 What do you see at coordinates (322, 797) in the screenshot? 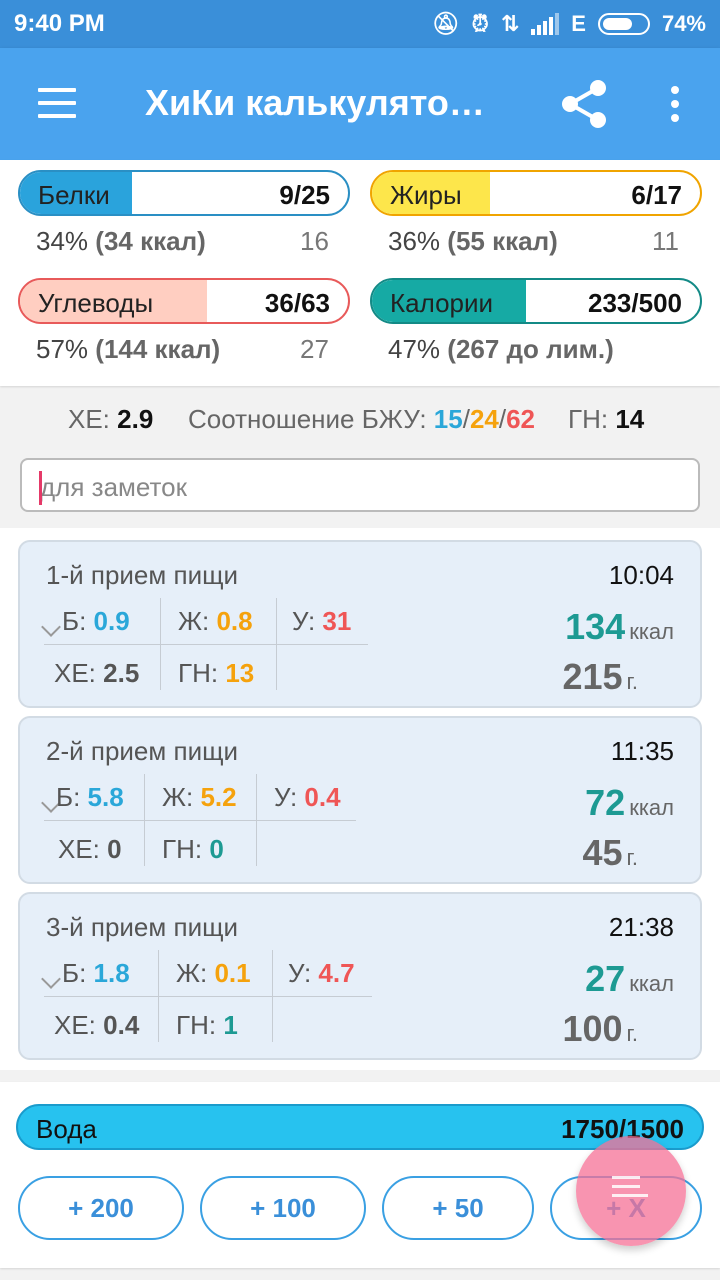
I see `carbs-amount: 0.4` at bounding box center [322, 797].